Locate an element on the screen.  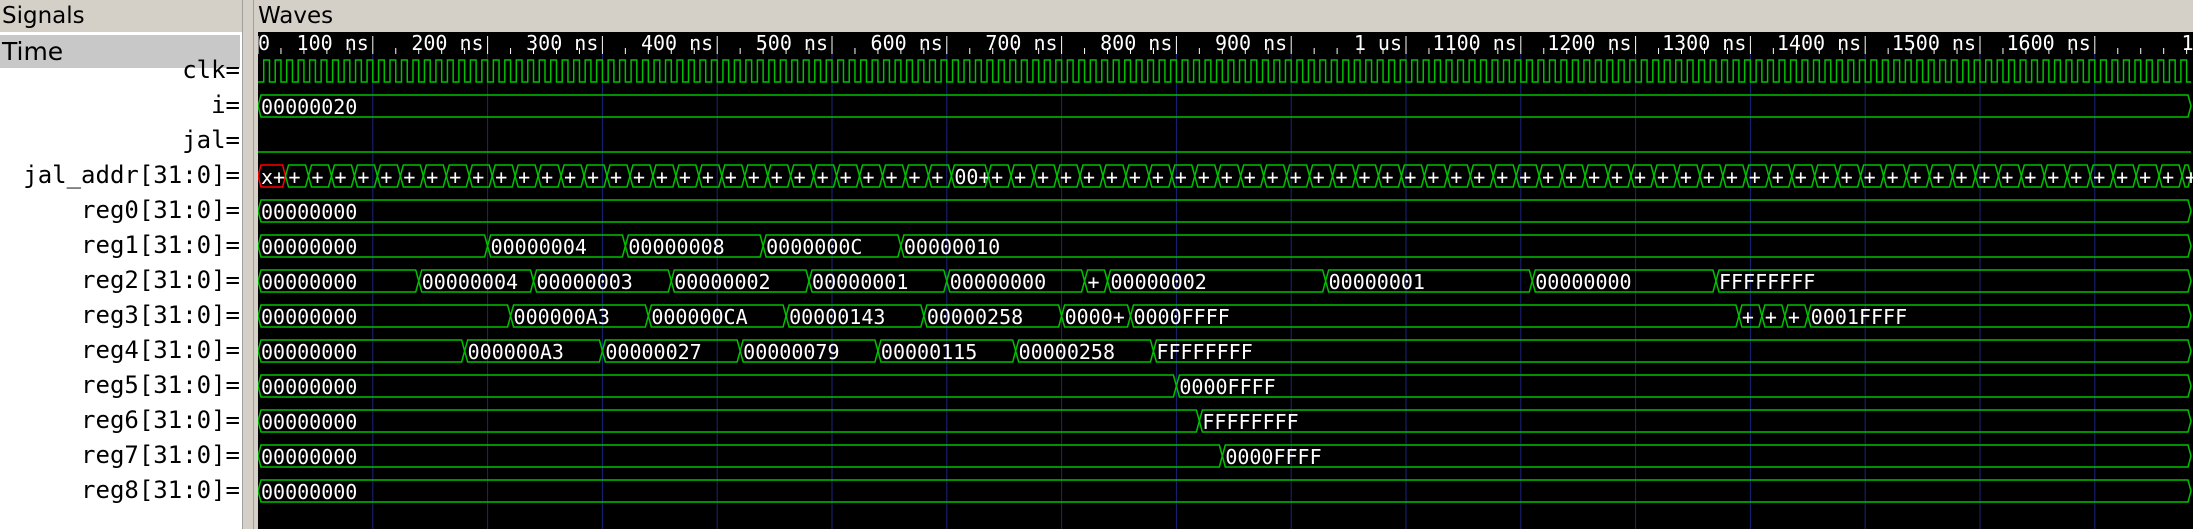
signal-name: reg6[31:0]= is located at coordinates (120, 420).